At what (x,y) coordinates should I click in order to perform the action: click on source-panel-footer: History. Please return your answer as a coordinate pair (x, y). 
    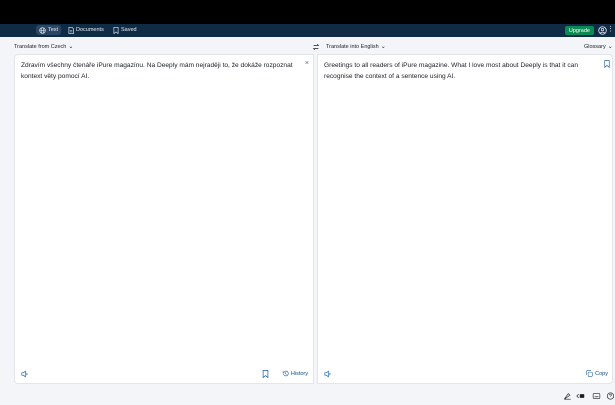
    Looking at the image, I should click on (164, 374).